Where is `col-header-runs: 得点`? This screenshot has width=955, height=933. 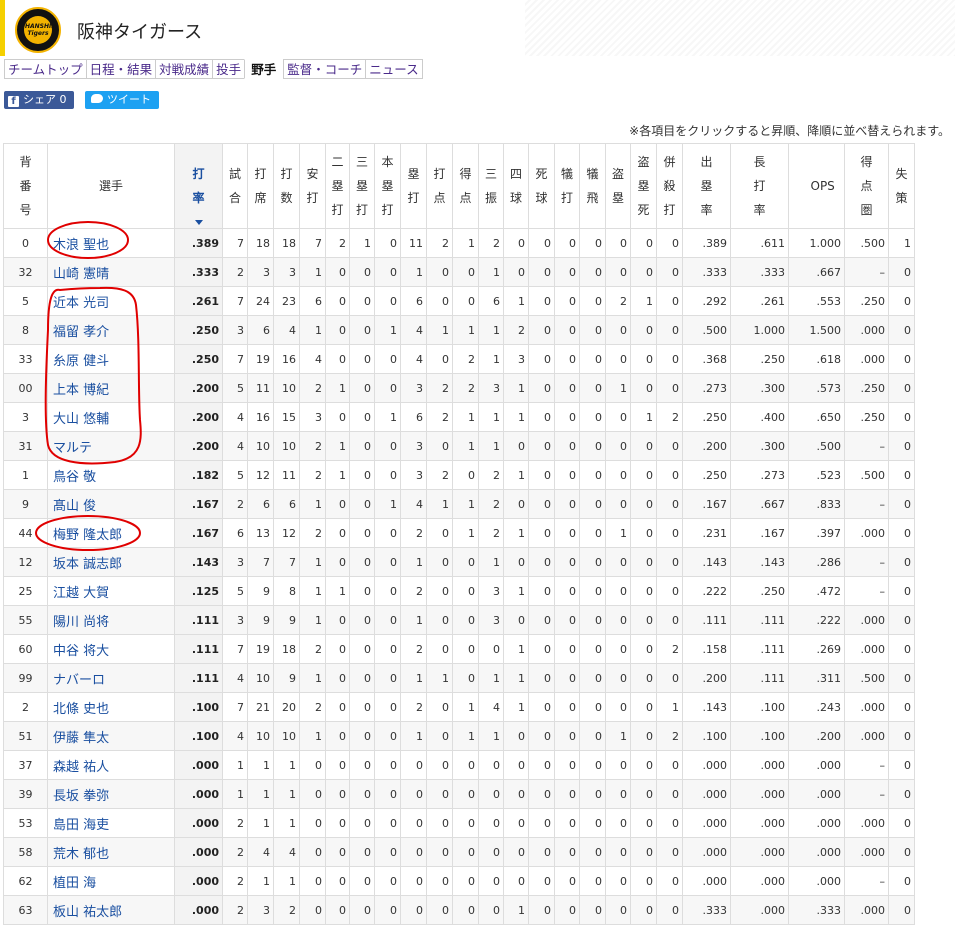
col-header-runs: 得点 is located at coordinates (465, 186).